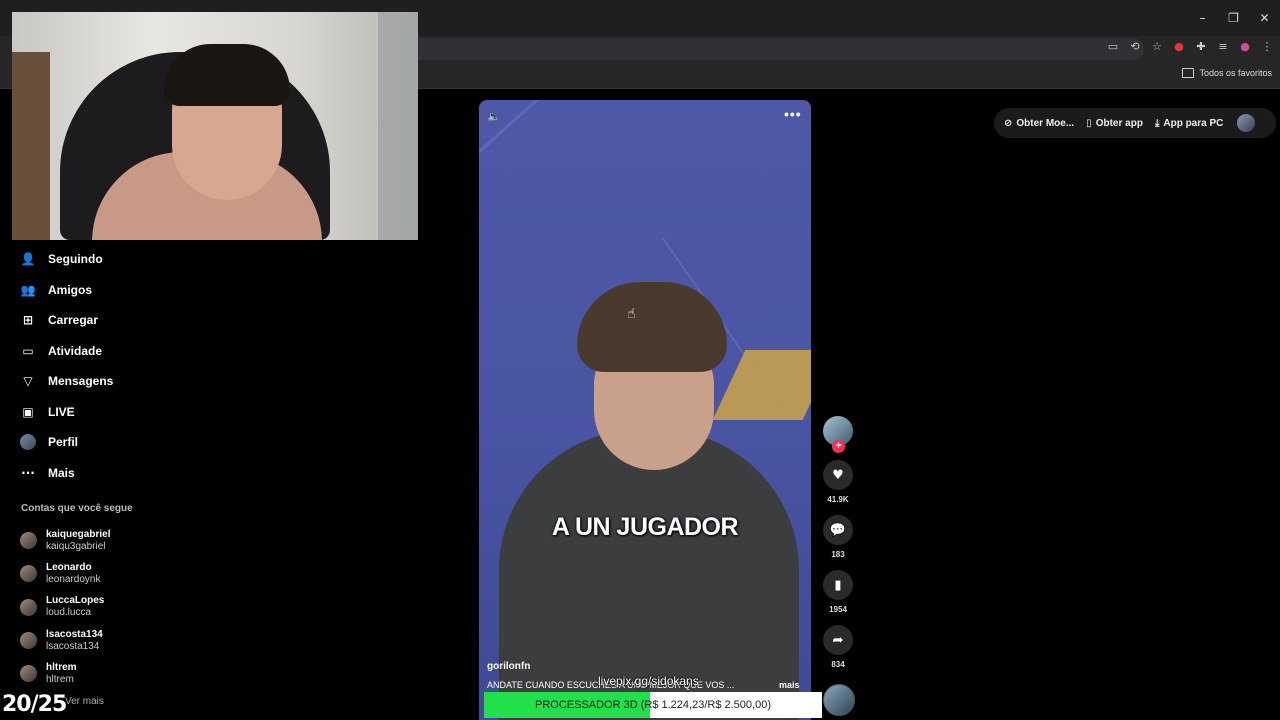 The width and height of the screenshot is (1280, 720). What do you see at coordinates (110, 573) in the screenshot?
I see `following-account: Leonardo leonardoynk` at bounding box center [110, 573].